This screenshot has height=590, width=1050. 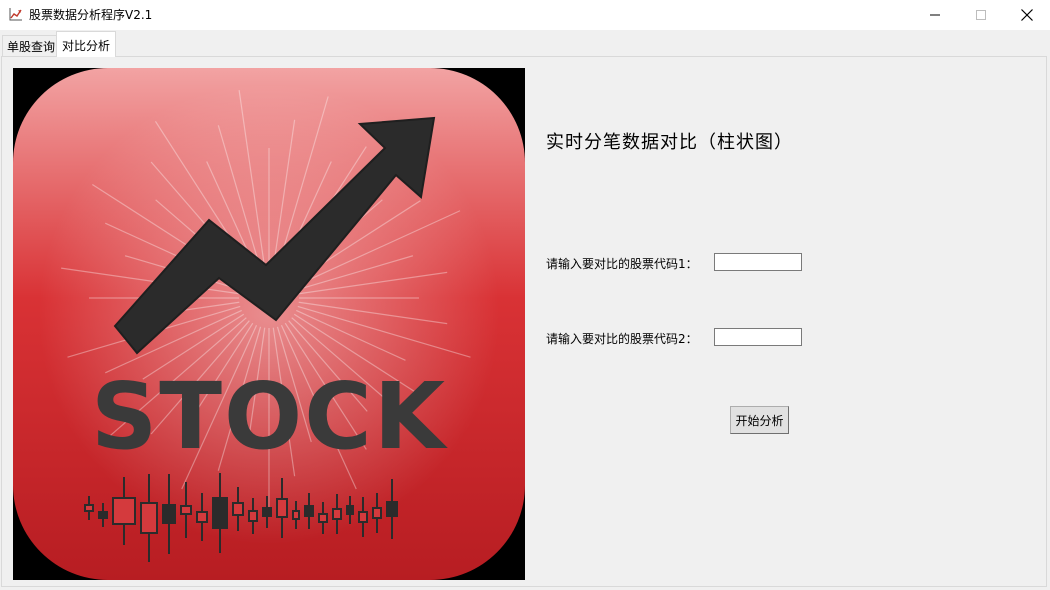 What do you see at coordinates (270, 416) in the screenshot?
I see `stock-logo-text: STOCK` at bounding box center [270, 416].